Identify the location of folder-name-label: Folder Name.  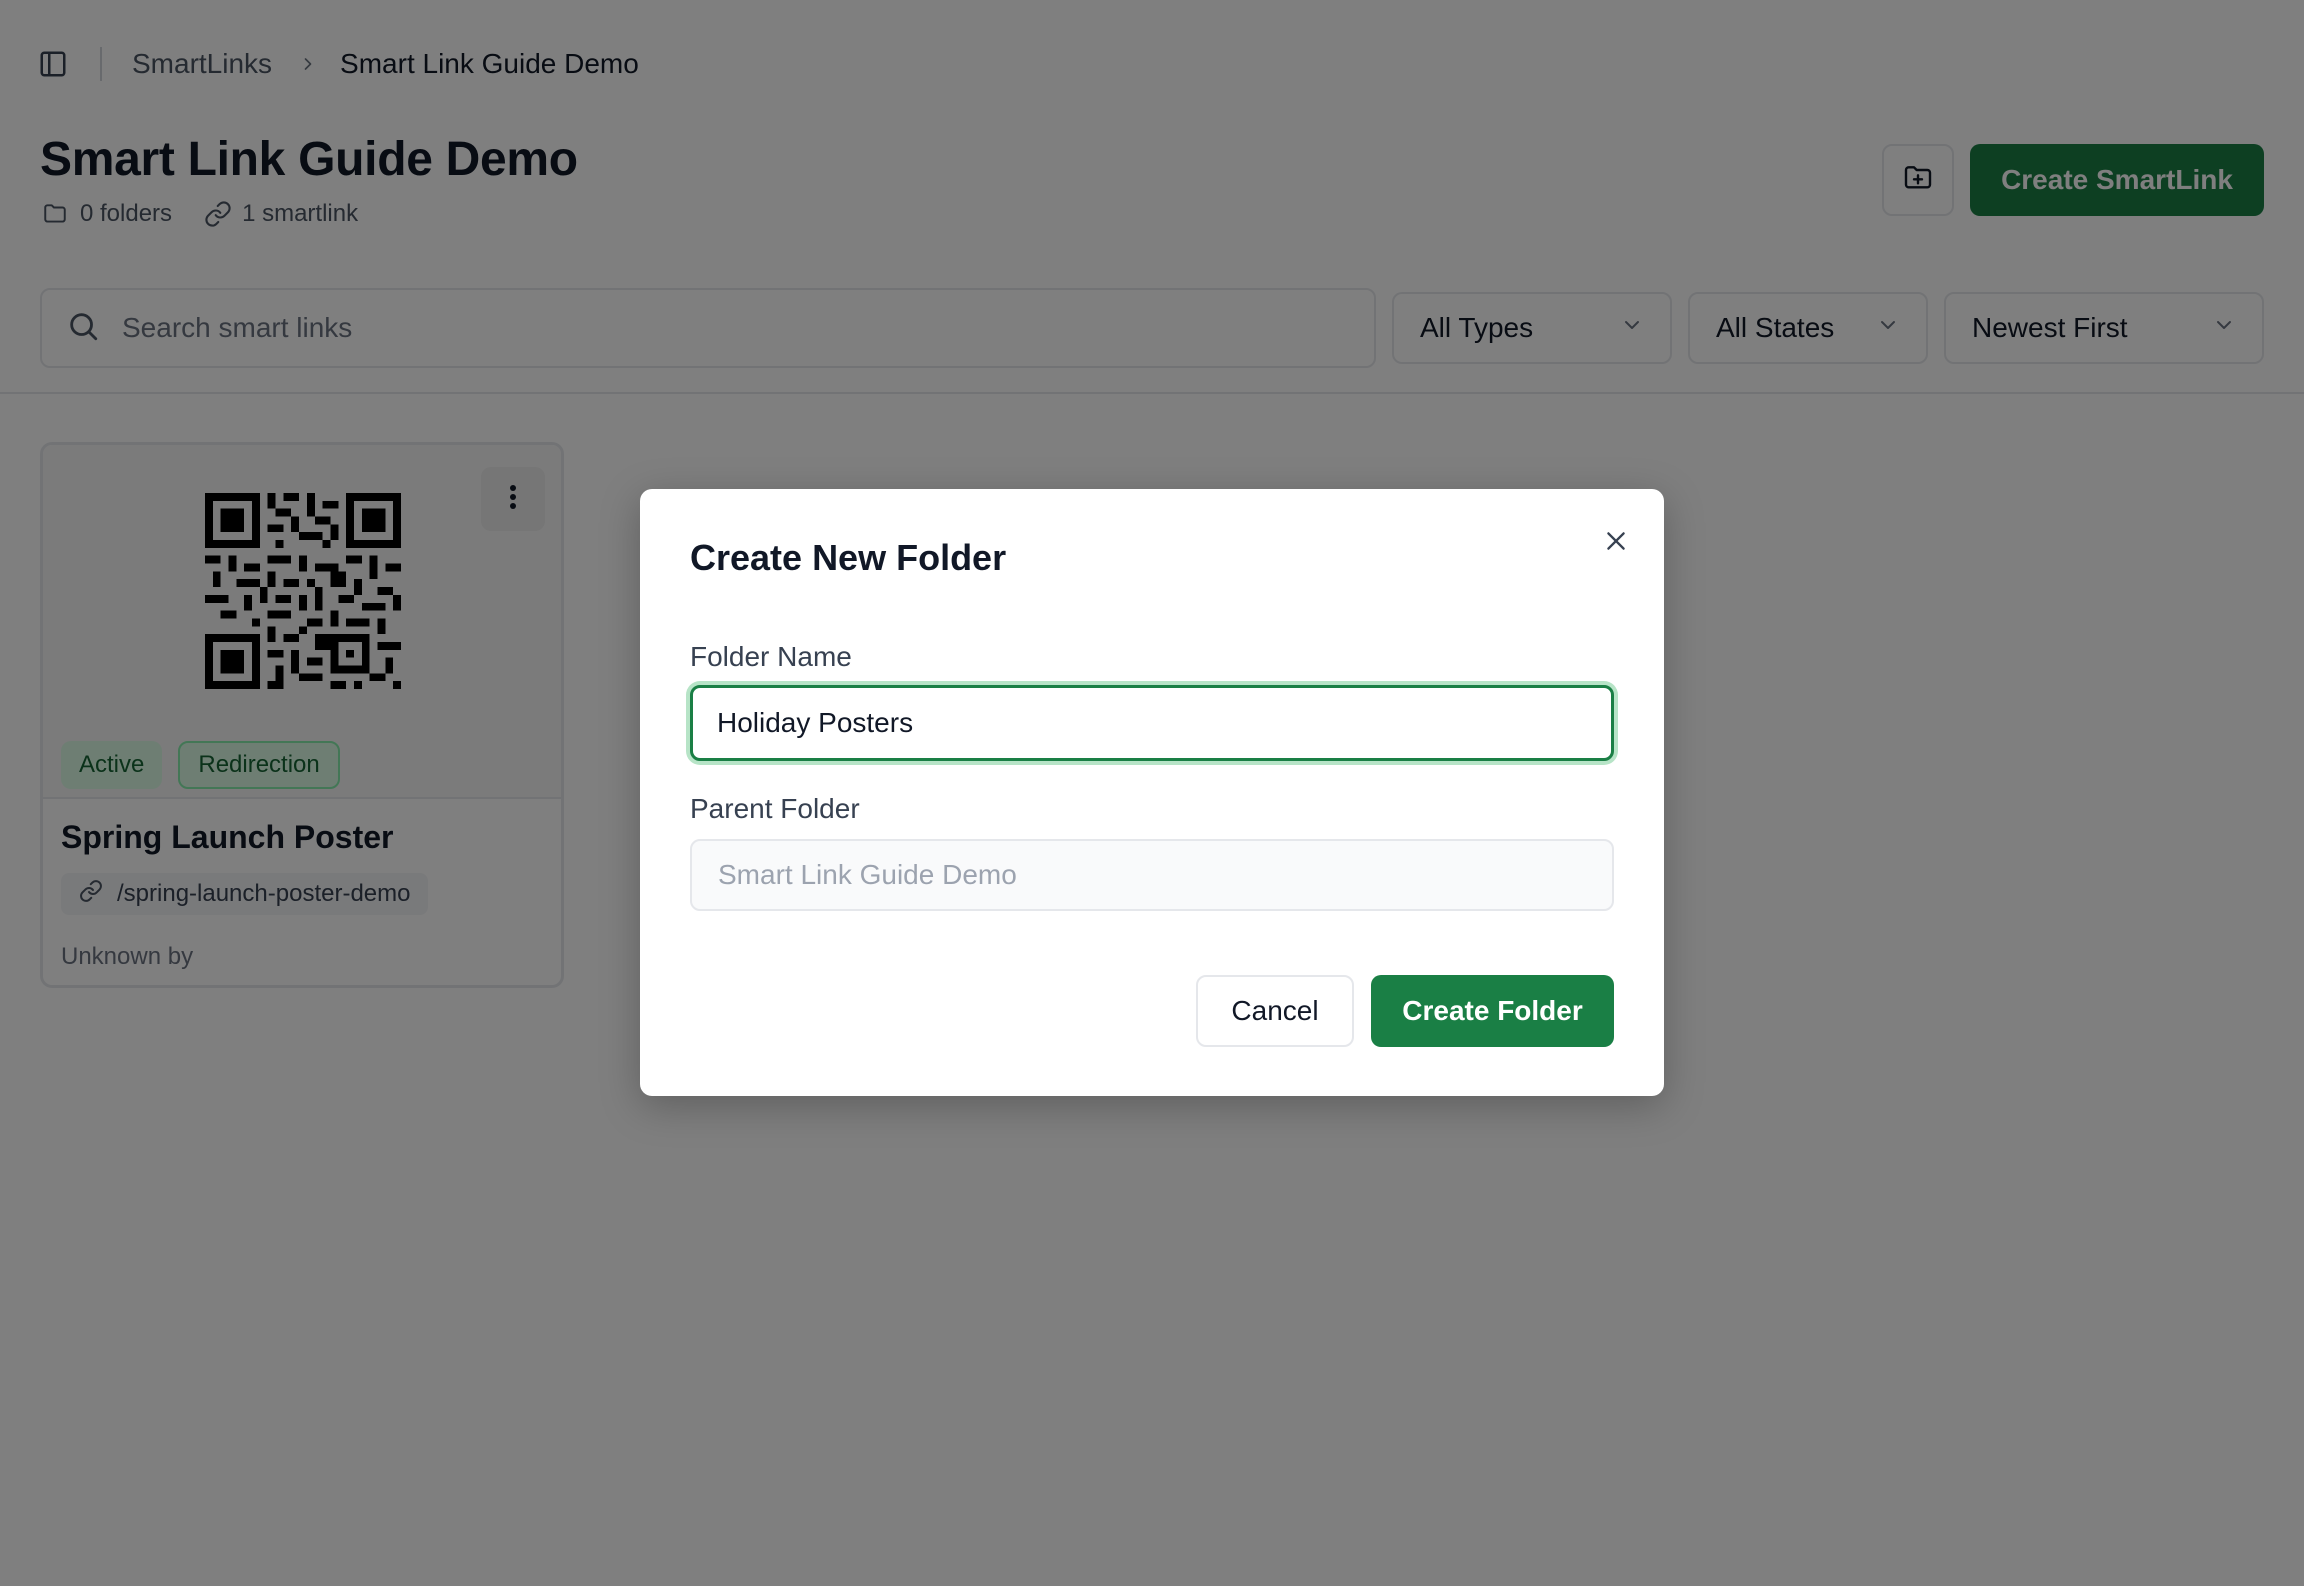
(771, 656).